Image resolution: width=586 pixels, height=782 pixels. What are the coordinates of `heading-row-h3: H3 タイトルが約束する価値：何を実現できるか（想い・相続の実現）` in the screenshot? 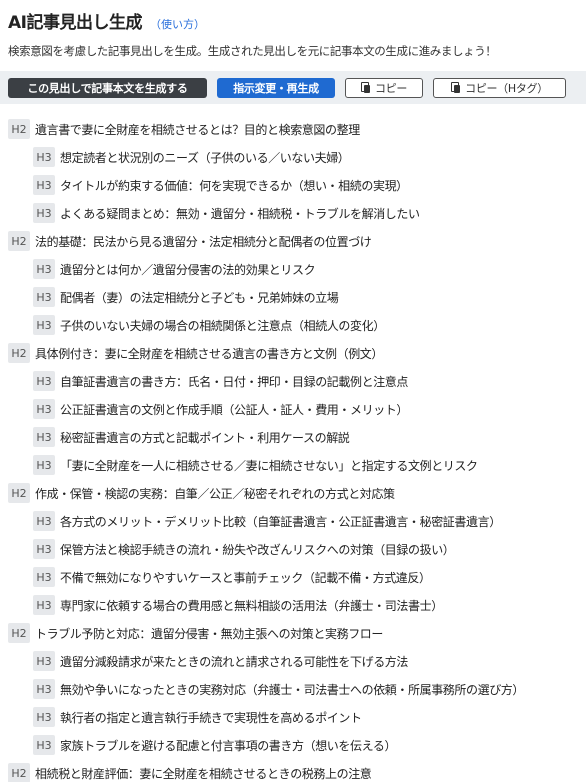 It's located at (293, 185).